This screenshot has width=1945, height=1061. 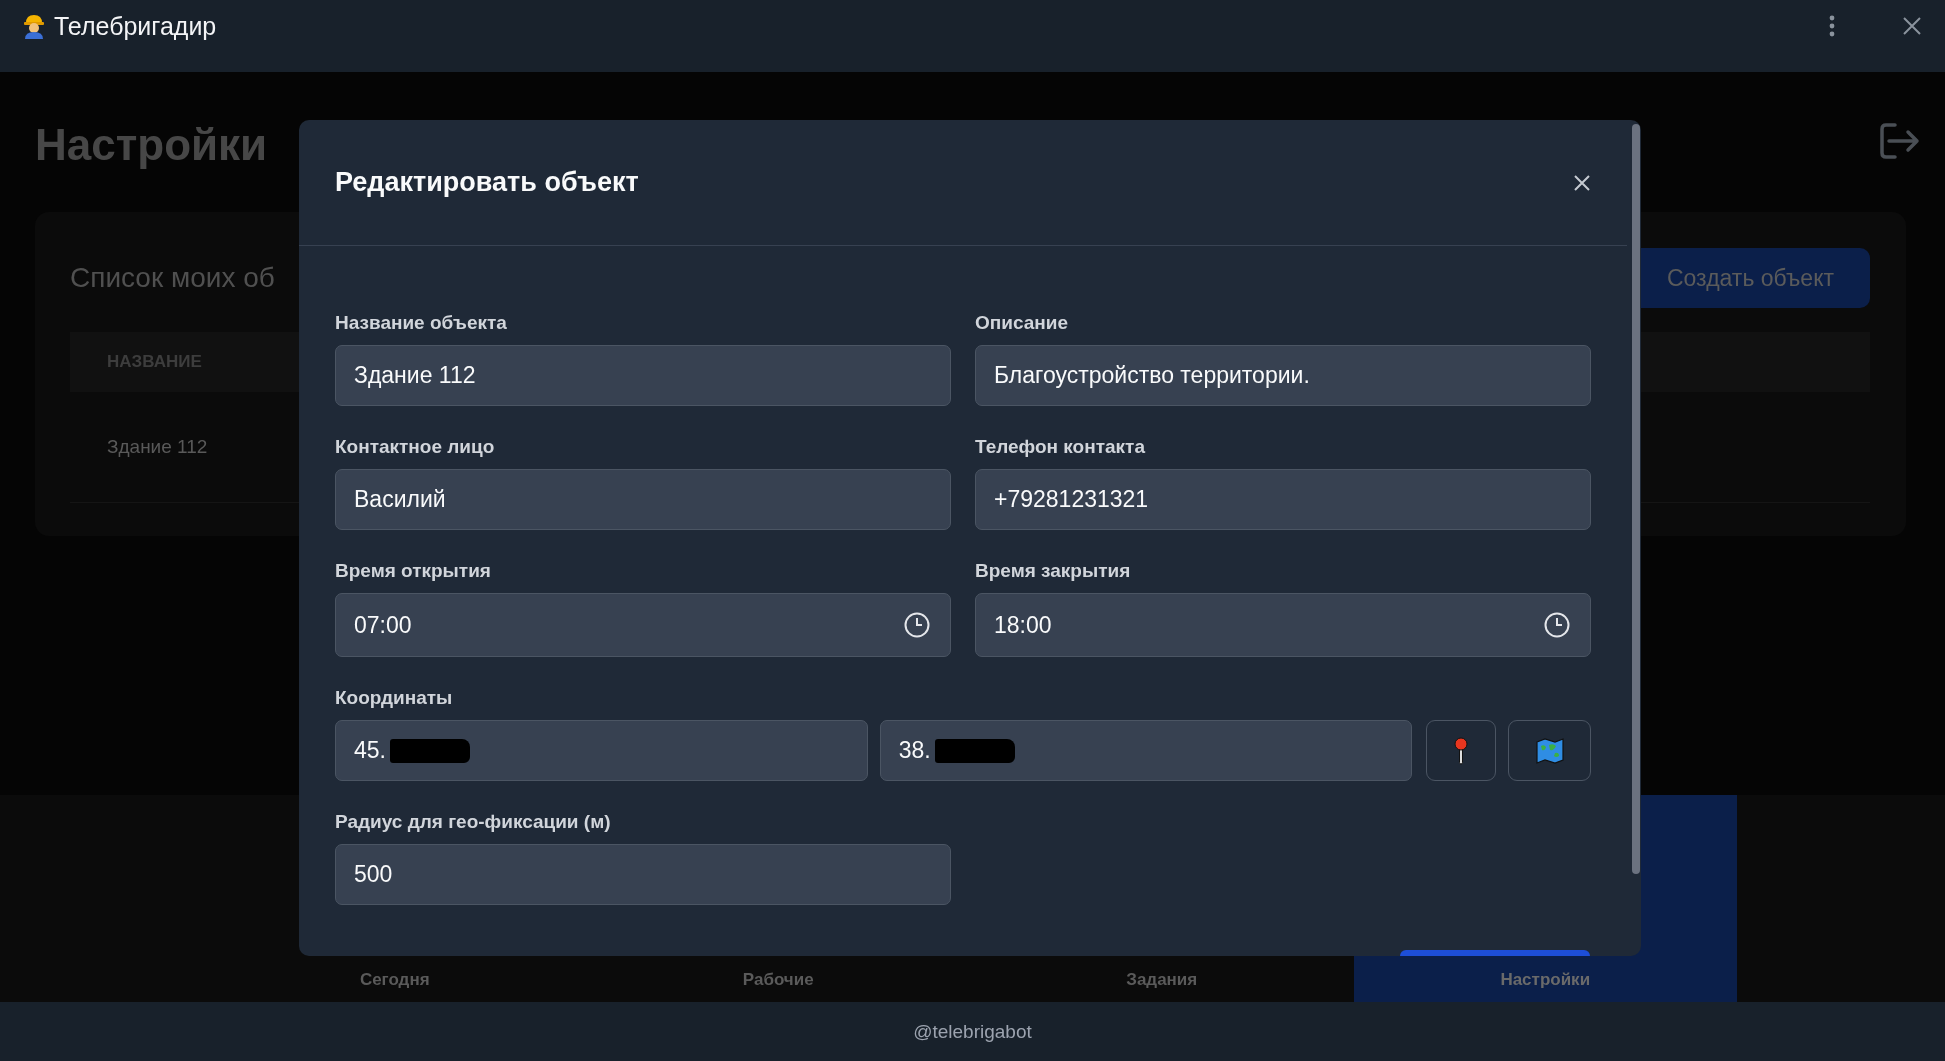 What do you see at coordinates (413, 571) in the screenshot?
I see `field-label: Время открытия` at bounding box center [413, 571].